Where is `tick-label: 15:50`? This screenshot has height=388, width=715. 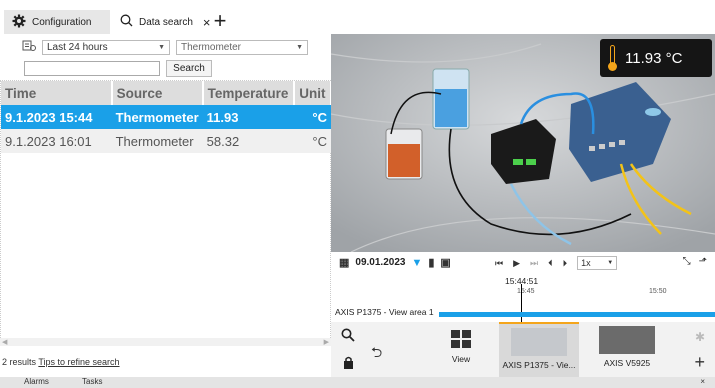
tick-label: 15:50 is located at coordinates (658, 291).